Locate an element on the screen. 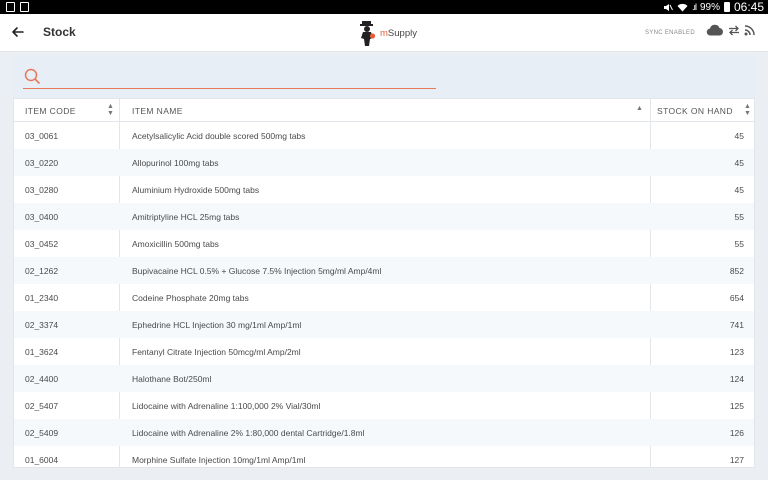  wifi-icon is located at coordinates (682, 7).